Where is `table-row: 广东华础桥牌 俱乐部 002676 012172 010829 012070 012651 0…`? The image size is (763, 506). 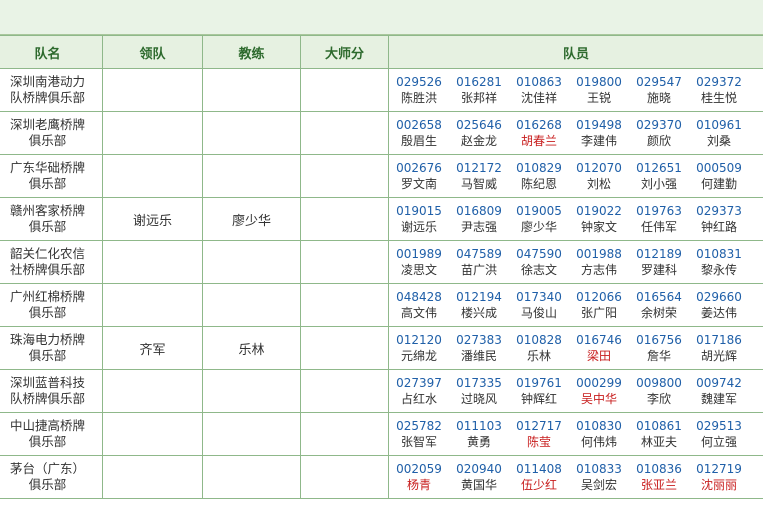
table-row: 广东华础桥牌 俱乐部 002676 012172 010829 012070 012651 0… is located at coordinates (381, 176).